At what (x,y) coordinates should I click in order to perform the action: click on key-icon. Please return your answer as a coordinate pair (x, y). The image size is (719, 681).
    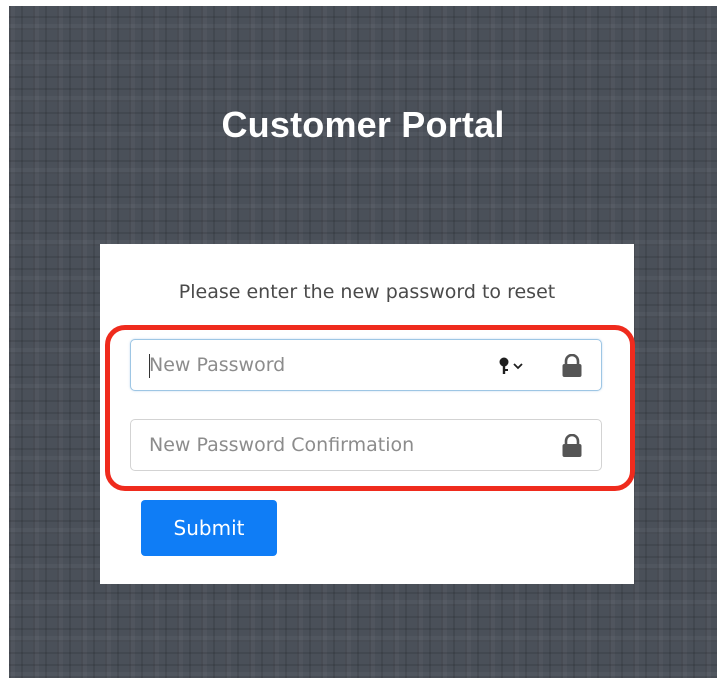
    Looking at the image, I should click on (512, 366).